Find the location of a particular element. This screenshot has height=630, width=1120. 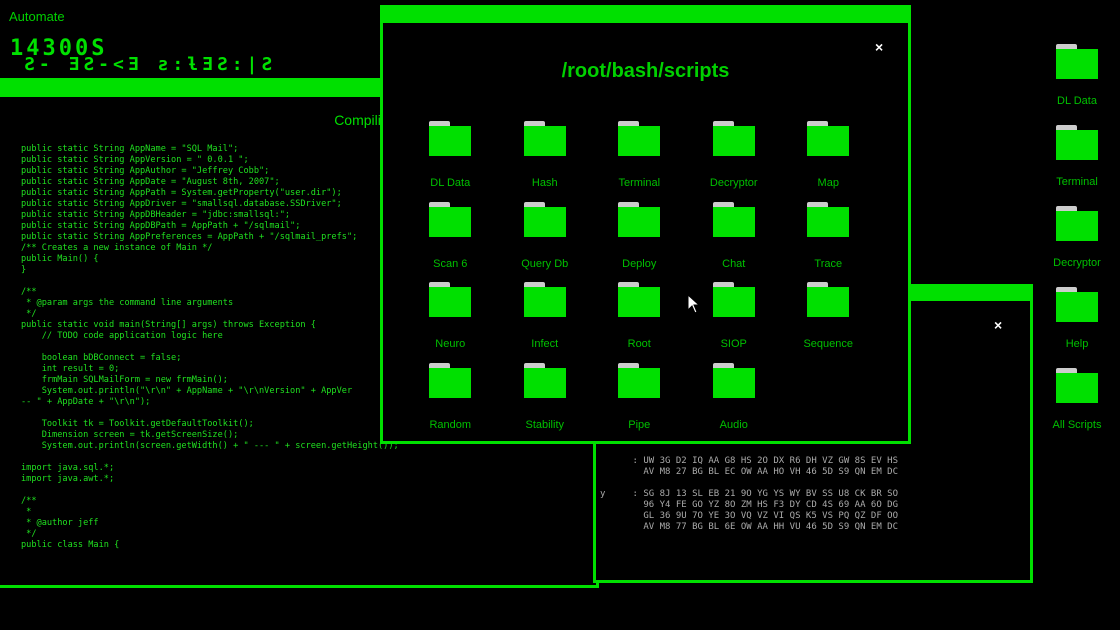

folder-label: Map is located at coordinates (828, 183).